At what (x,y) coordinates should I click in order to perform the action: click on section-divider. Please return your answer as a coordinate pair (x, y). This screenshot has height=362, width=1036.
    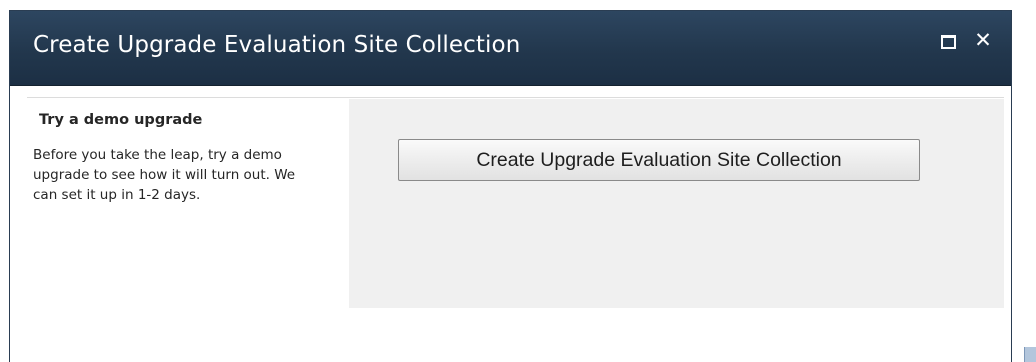
    Looking at the image, I should click on (515, 97).